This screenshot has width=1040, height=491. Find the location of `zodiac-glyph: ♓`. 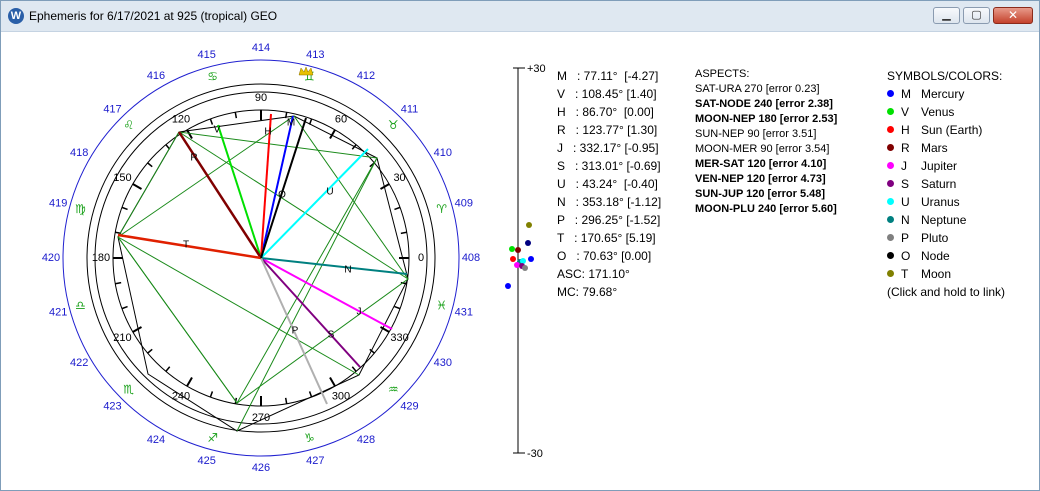

zodiac-glyph: ♓ is located at coordinates (441, 306).